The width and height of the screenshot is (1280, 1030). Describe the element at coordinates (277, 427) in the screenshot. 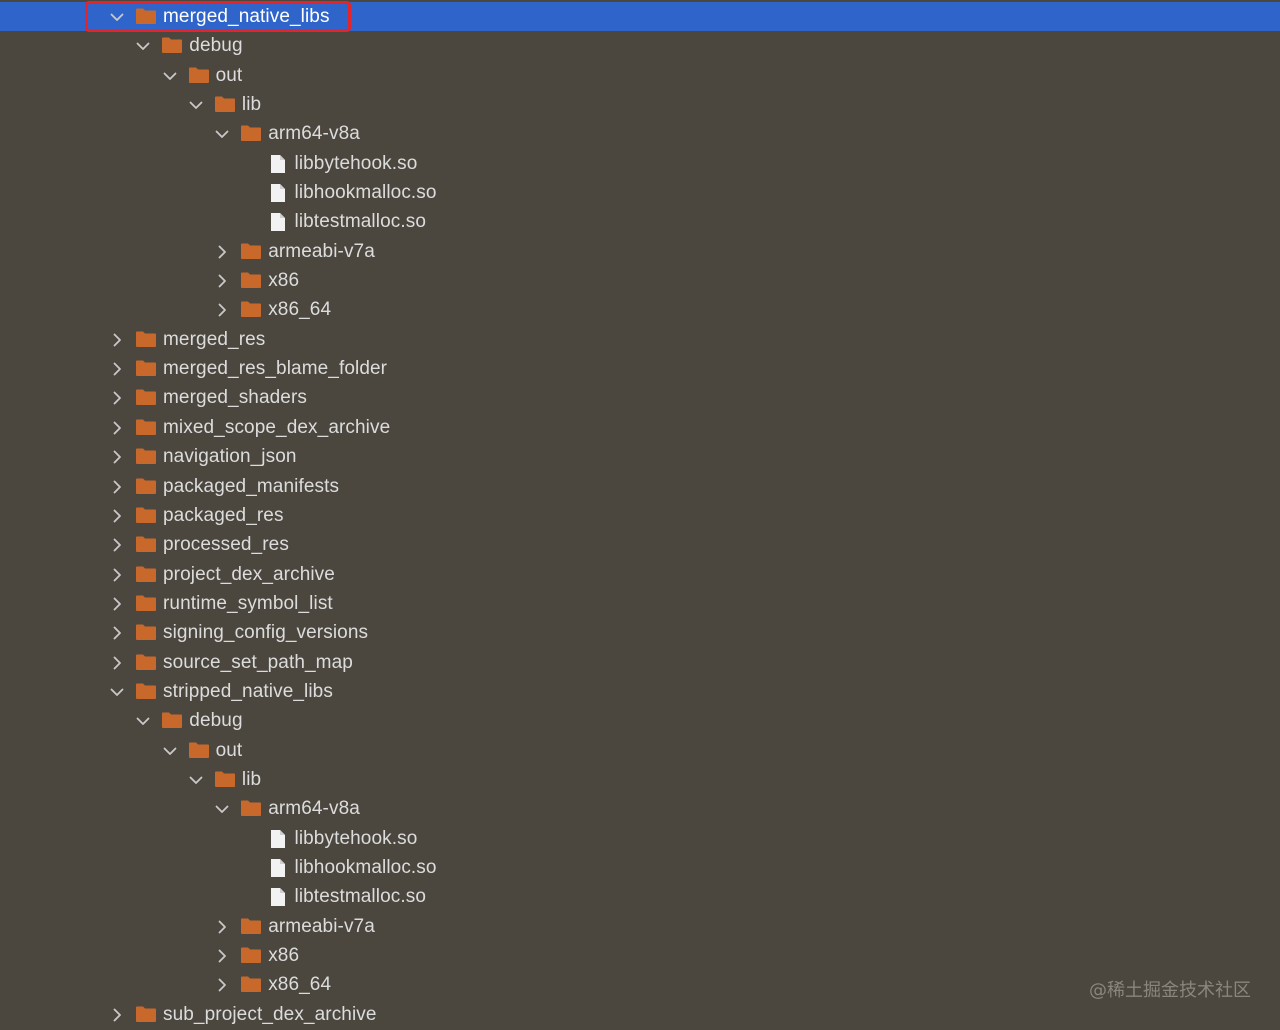

I see `tree-item-label: mixed_scope_dex_archive` at that location.